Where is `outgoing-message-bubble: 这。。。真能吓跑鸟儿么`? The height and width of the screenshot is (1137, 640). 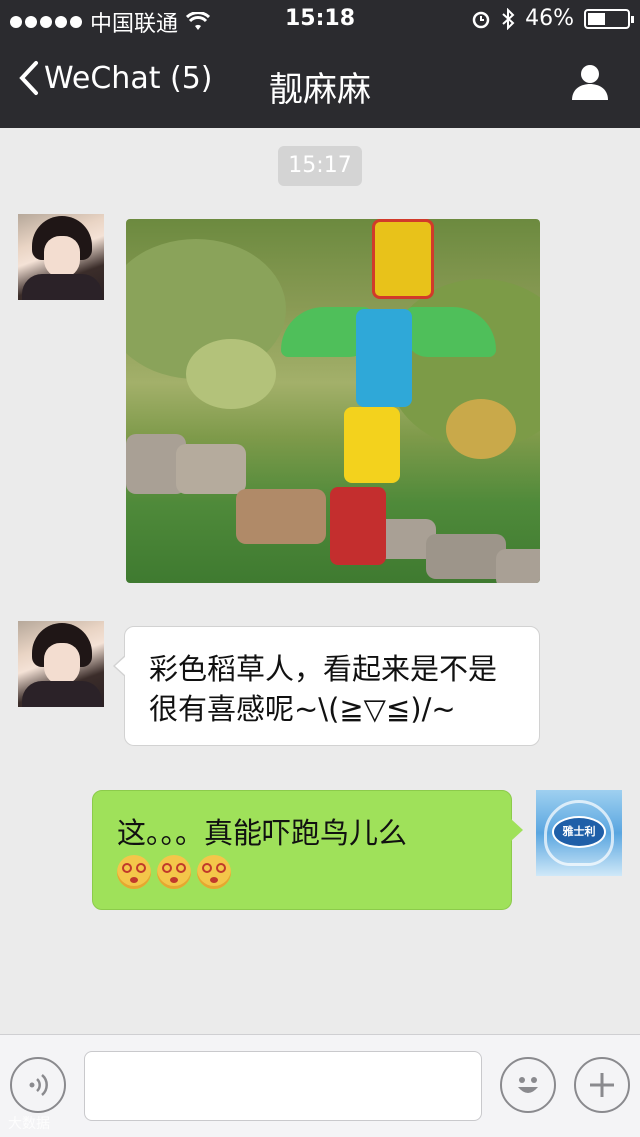 outgoing-message-bubble: 这。。。真能吓跑鸟儿么 is located at coordinates (307, 850).